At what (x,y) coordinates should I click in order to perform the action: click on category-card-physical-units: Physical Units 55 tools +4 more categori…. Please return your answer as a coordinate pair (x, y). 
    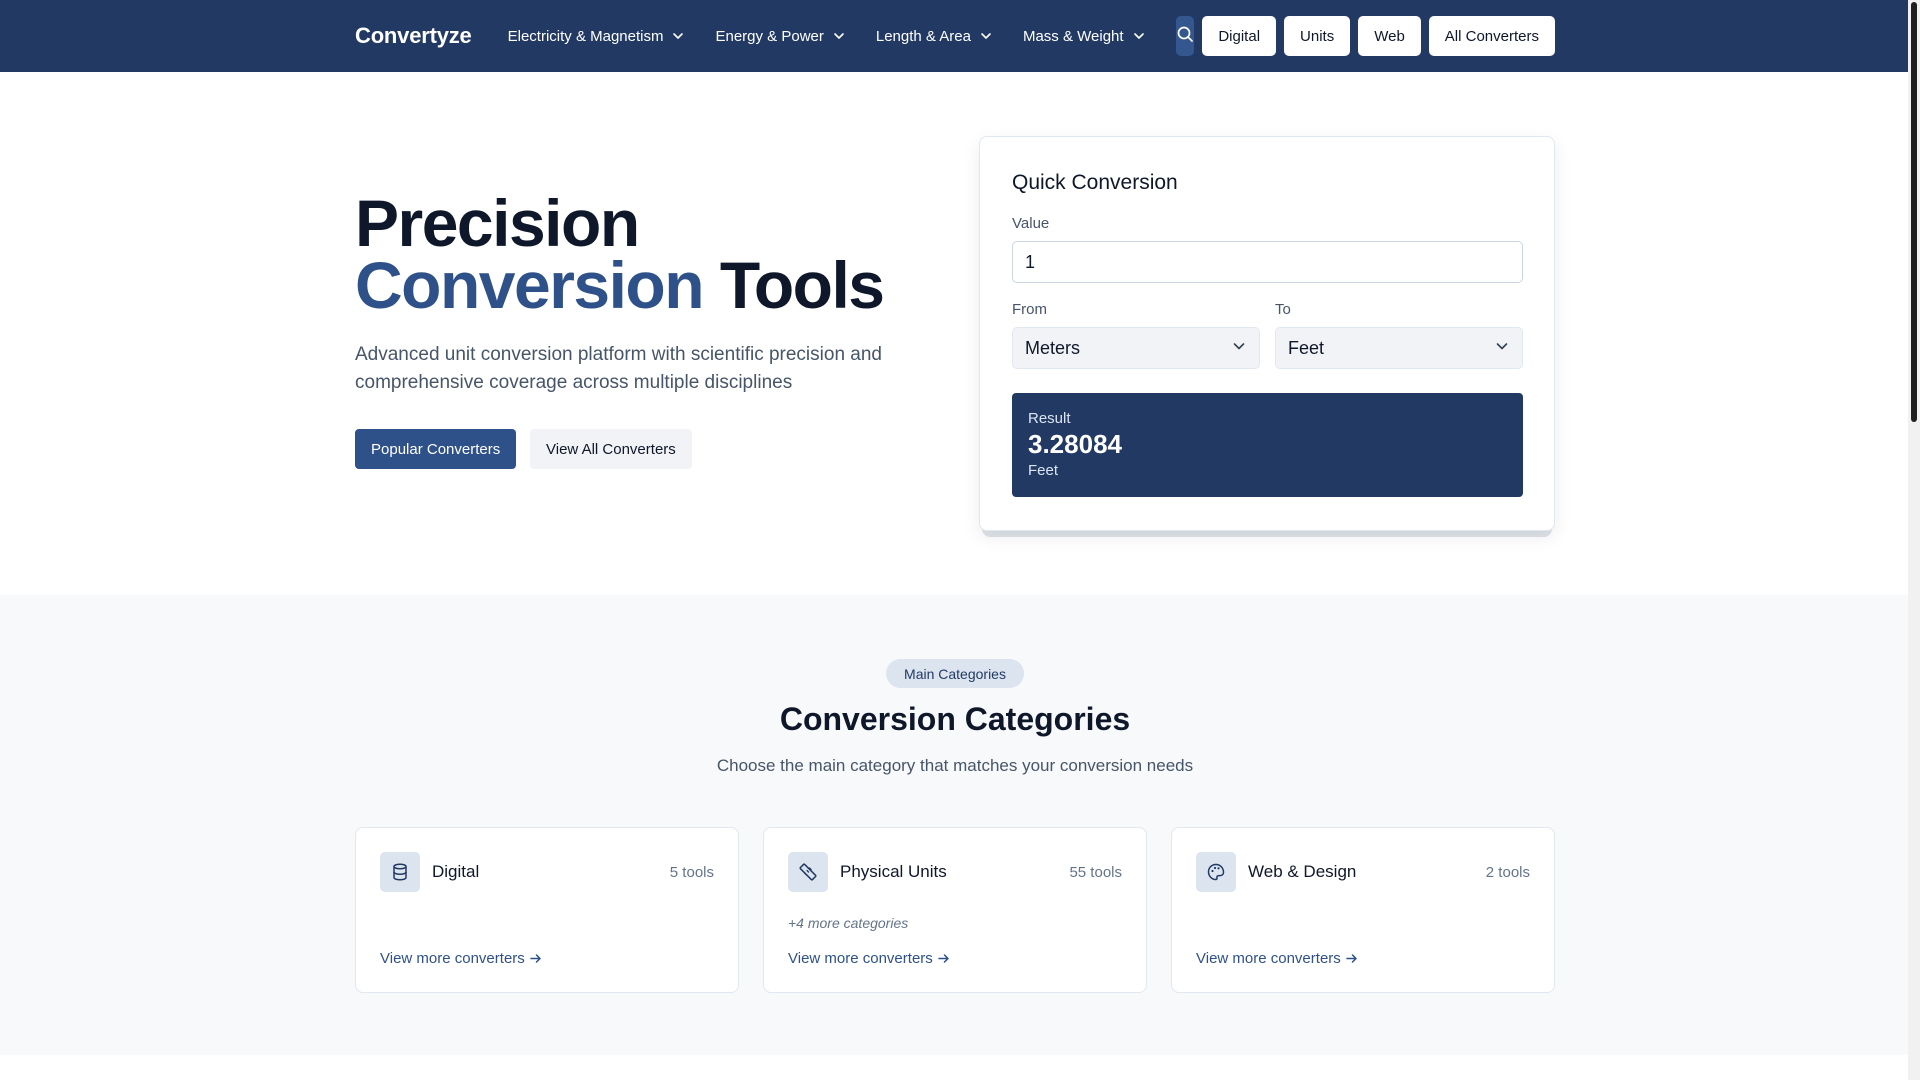
    Looking at the image, I should click on (955, 910).